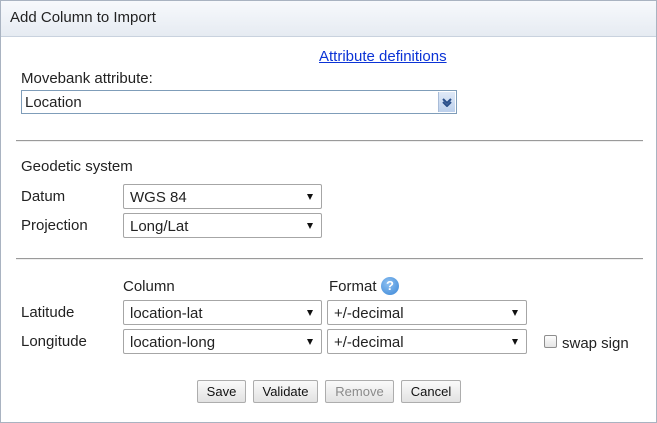  Describe the element at coordinates (222, 225) in the screenshot. I see `projection-select: Long/Lat` at that location.